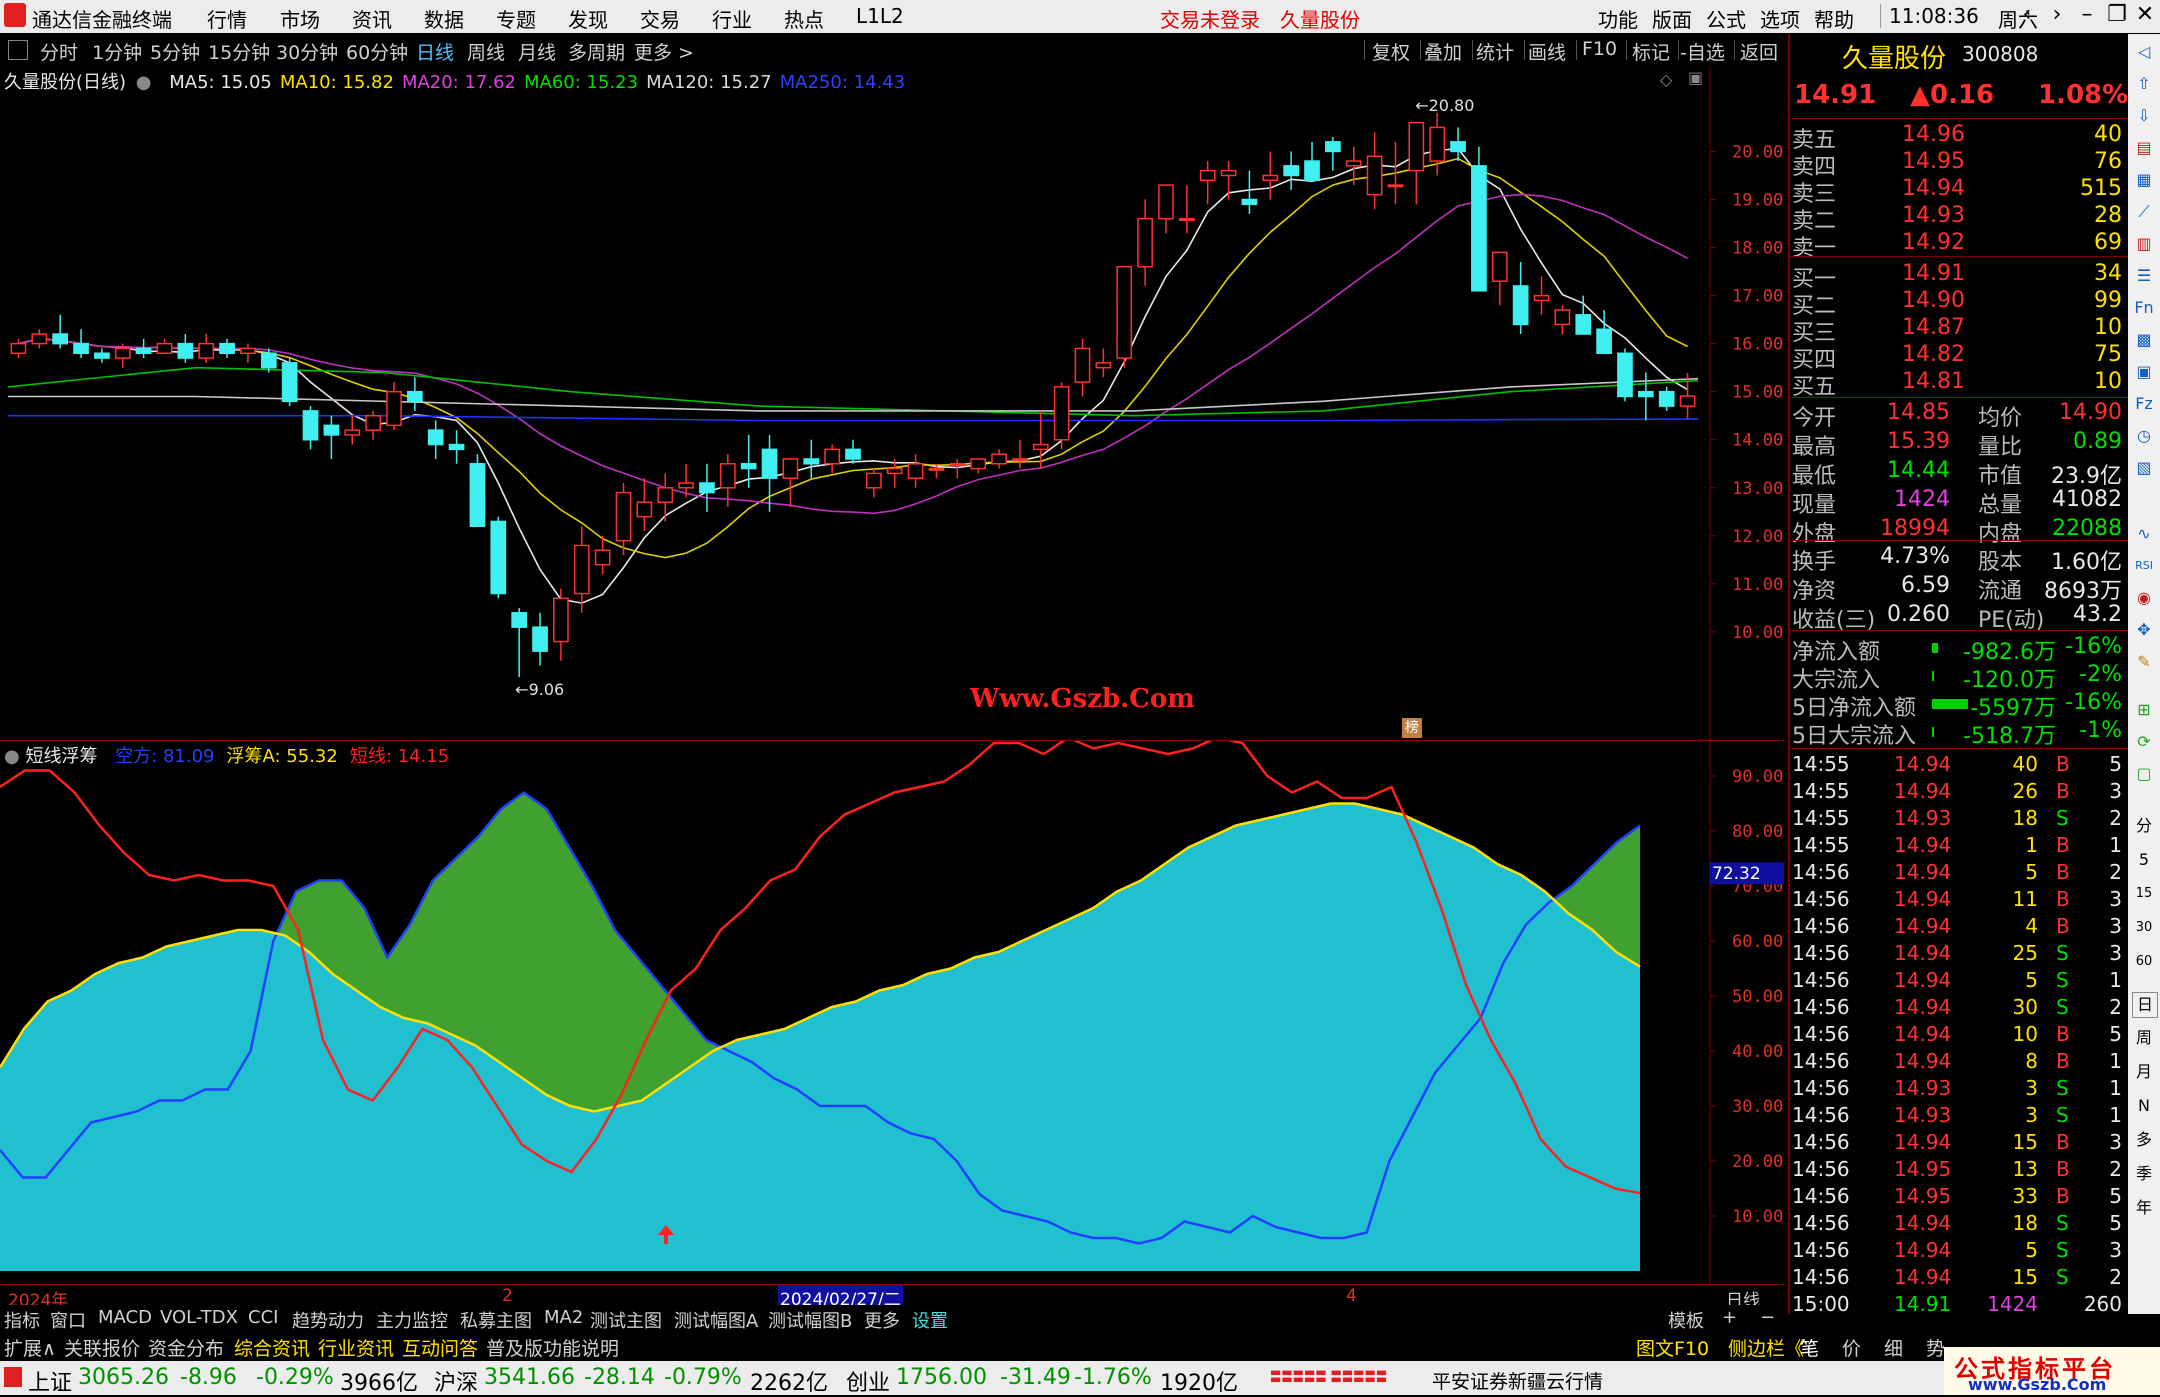 Image resolution: width=2160 pixels, height=1397 pixels. I want to click on ind-tab-simu: 私募主图, so click(496, 1320).